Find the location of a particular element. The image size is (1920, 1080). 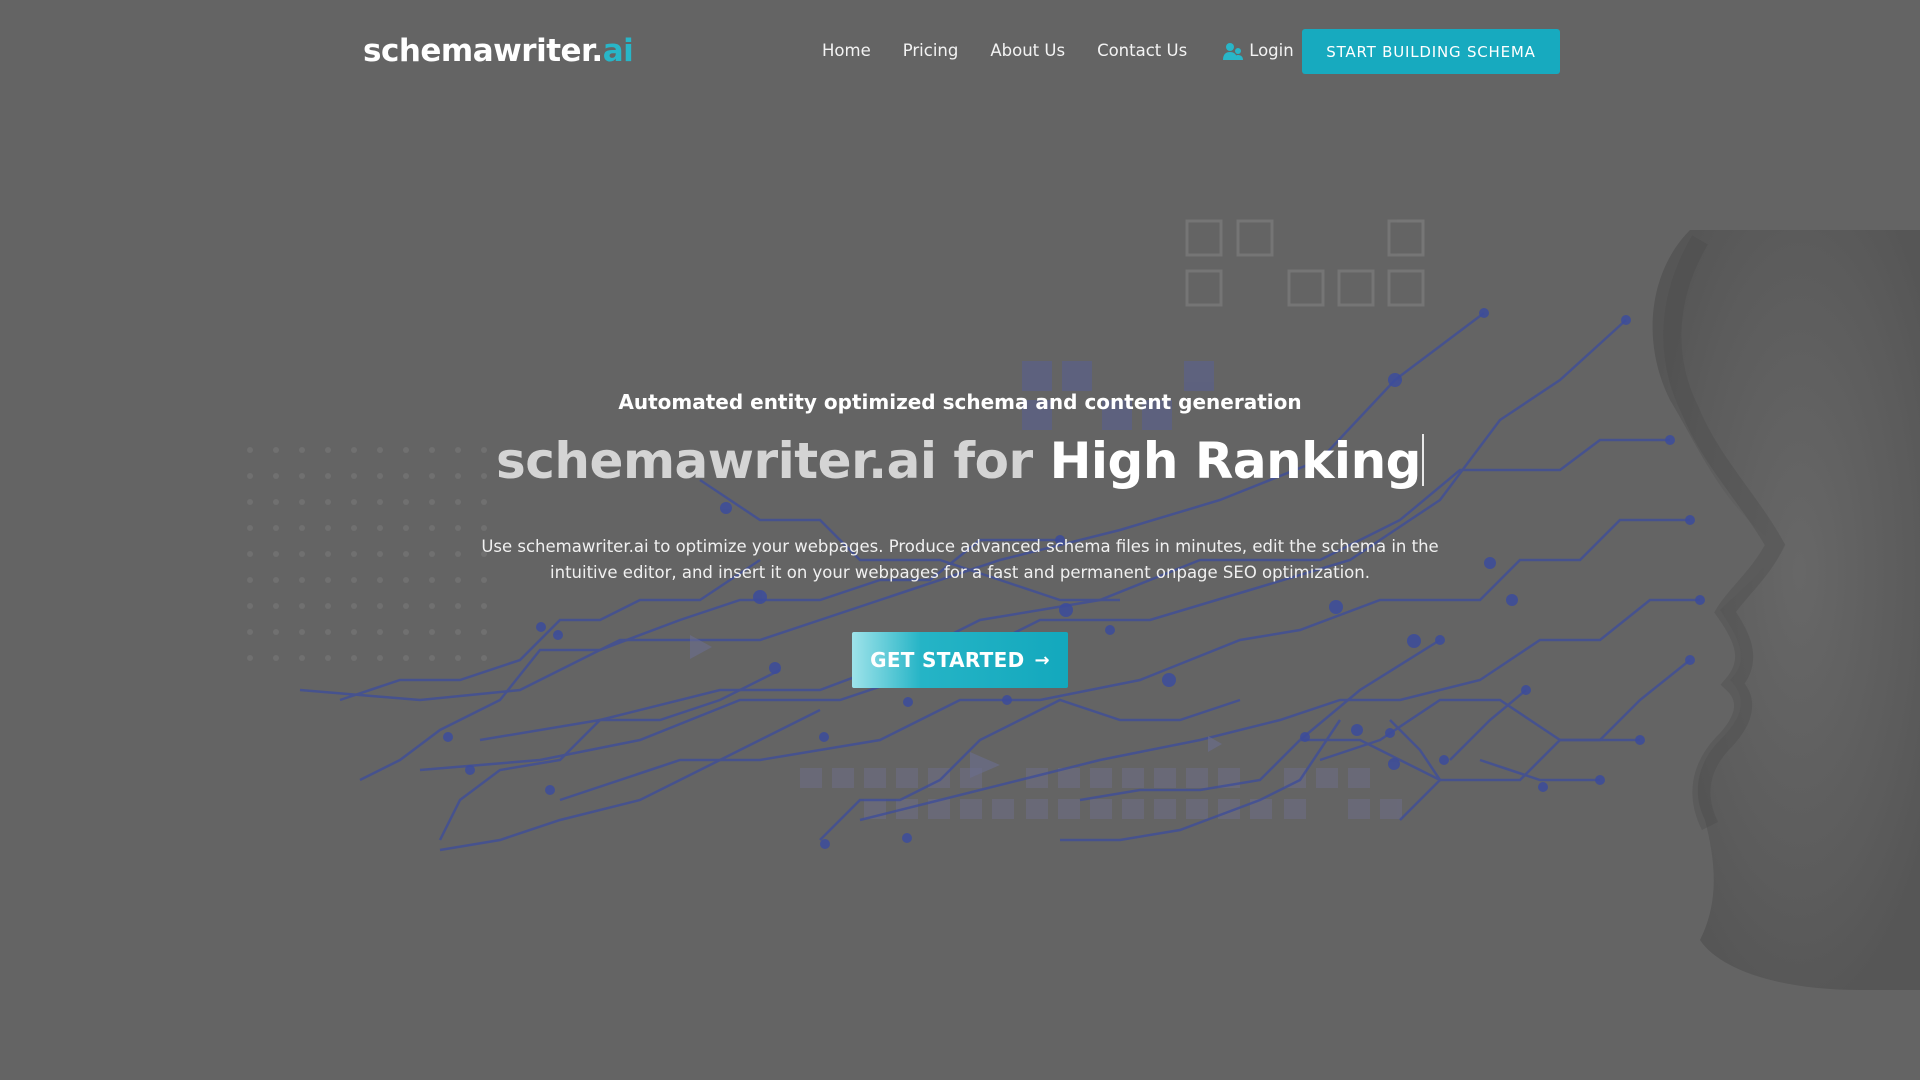

arrow-right-icon: → is located at coordinates (1042, 660).